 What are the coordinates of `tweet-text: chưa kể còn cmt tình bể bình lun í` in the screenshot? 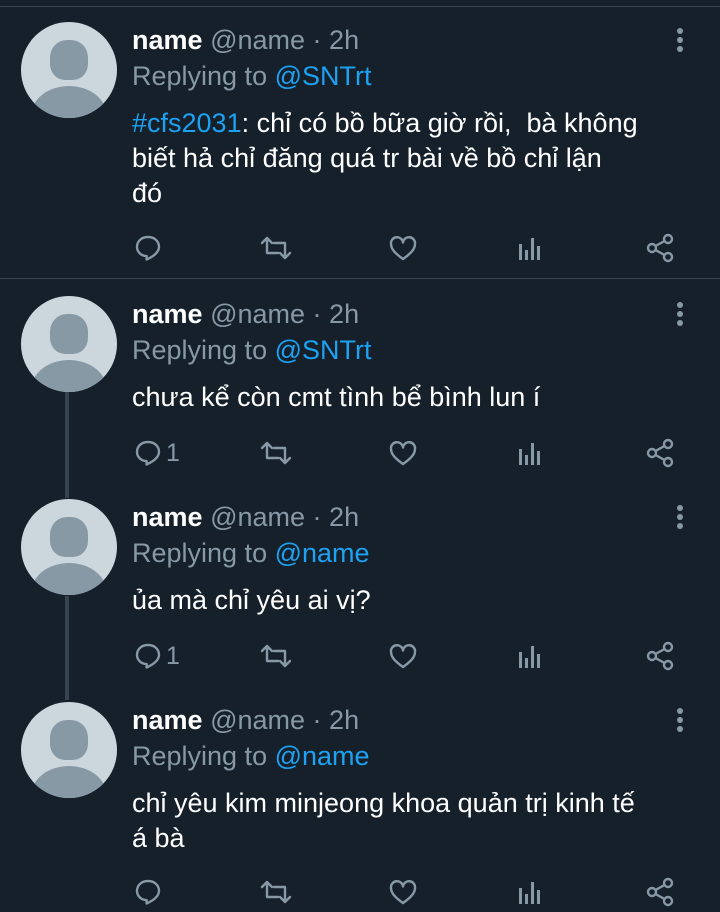 It's located at (336, 397).